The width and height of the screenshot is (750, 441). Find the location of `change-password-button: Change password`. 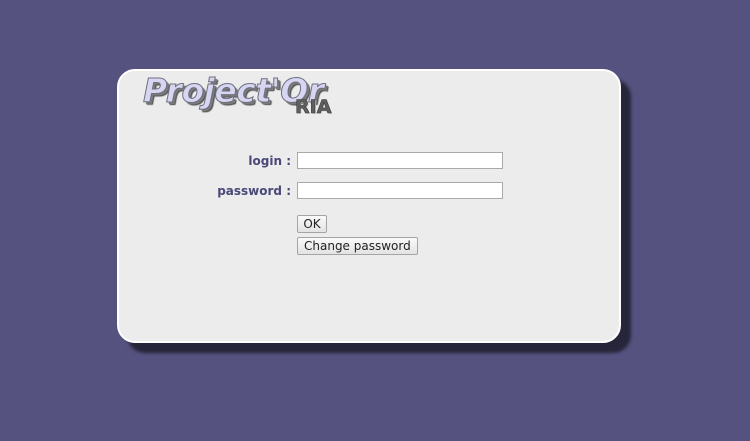

change-password-button: Change password is located at coordinates (357, 246).